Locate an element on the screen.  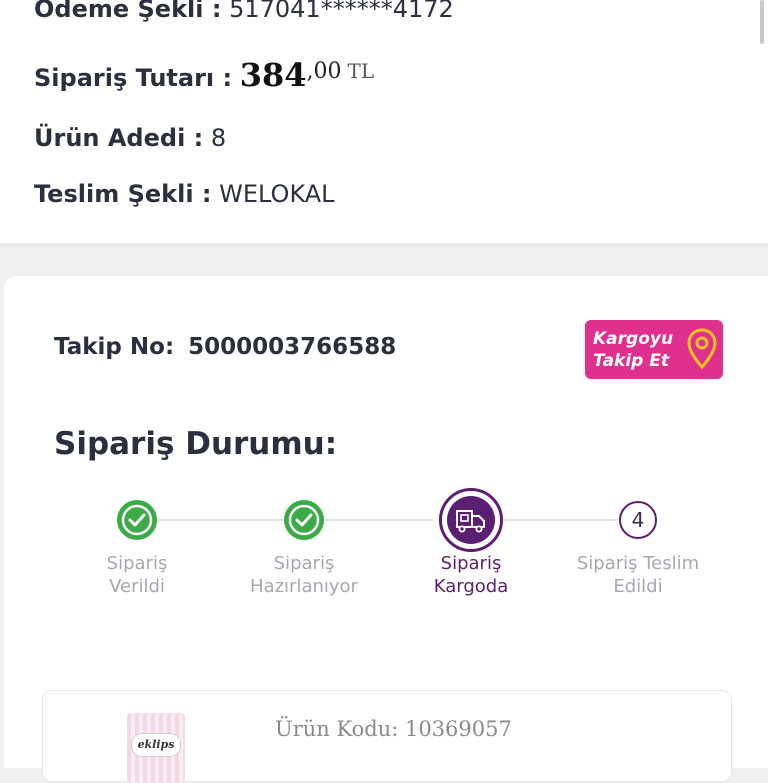
product-item-card: eklips Ürün Kodu: 10369057 is located at coordinates (387, 736).